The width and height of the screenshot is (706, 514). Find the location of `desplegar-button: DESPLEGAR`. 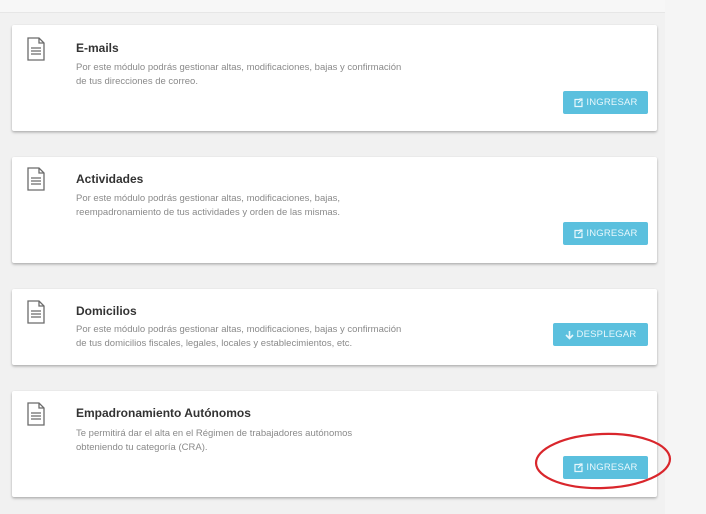

desplegar-button: DESPLEGAR is located at coordinates (600, 334).